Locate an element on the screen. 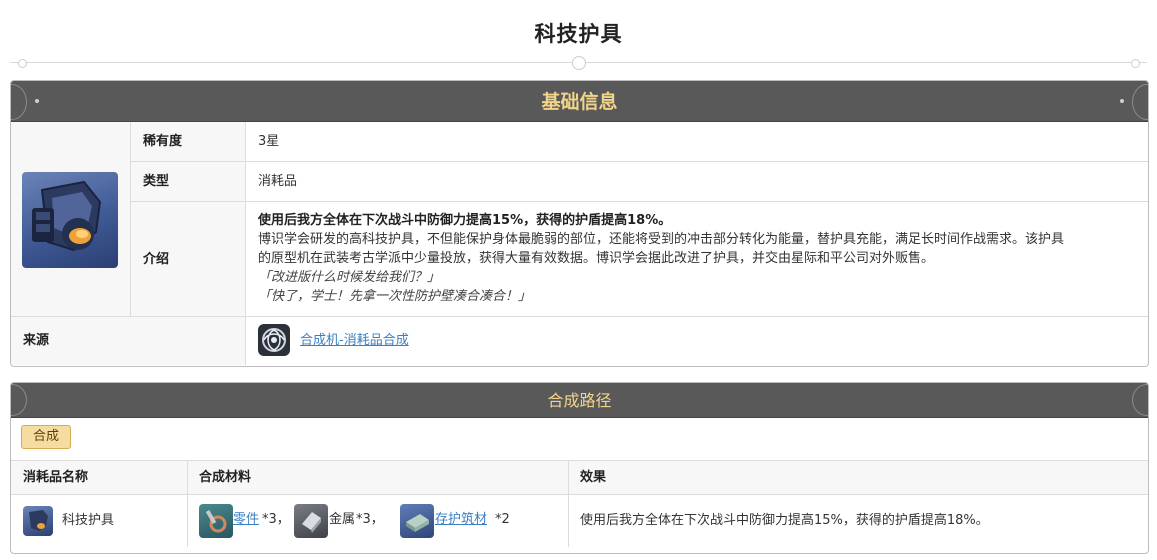 The image size is (1157, 560). item-image-cell is located at coordinates (71, 219).